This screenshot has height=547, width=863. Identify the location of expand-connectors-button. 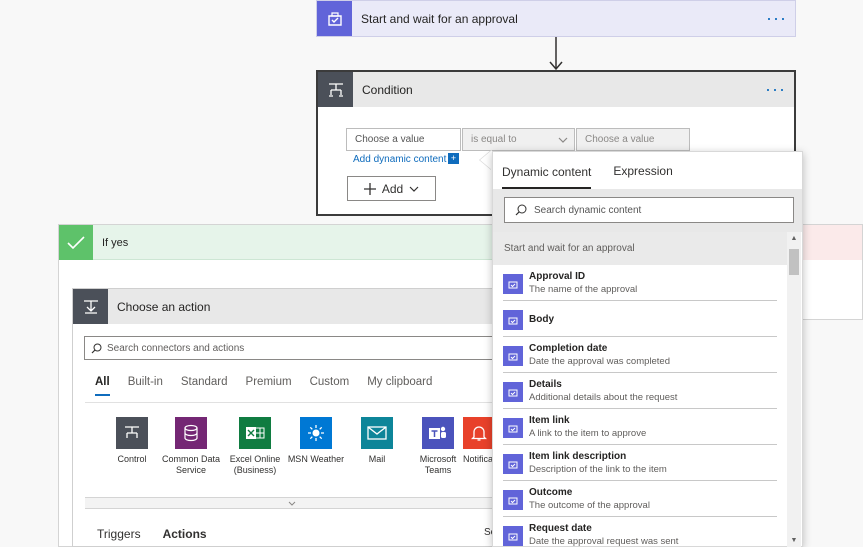
(292, 503).